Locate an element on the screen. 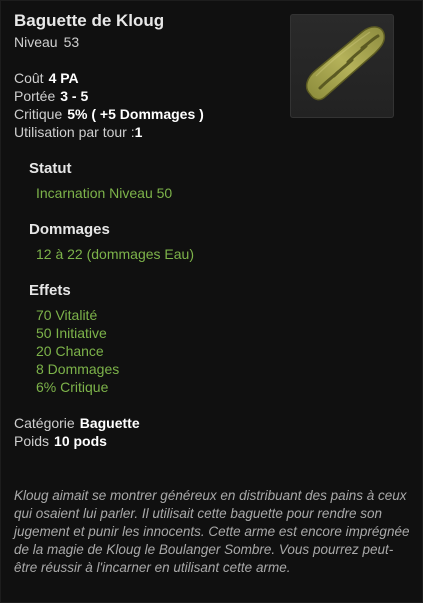  uses-value: 1 is located at coordinates (138, 132).